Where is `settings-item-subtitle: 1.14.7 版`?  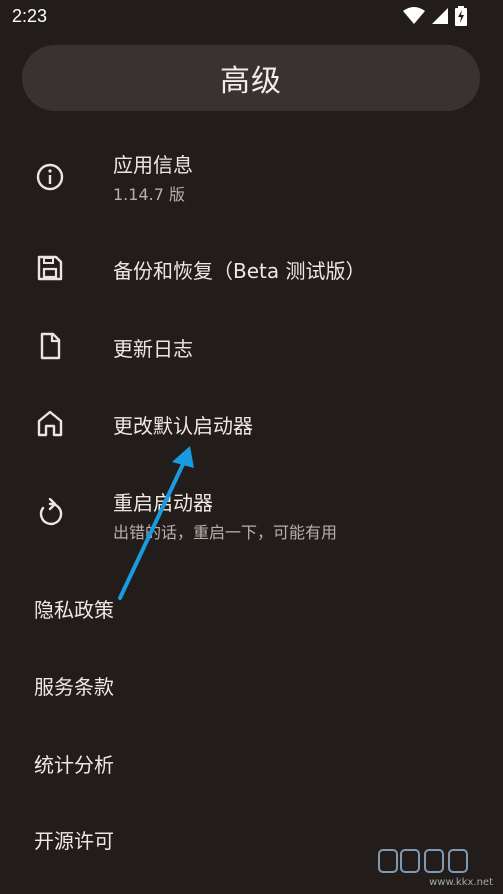 settings-item-subtitle: 1.14.7 版 is located at coordinates (149, 194).